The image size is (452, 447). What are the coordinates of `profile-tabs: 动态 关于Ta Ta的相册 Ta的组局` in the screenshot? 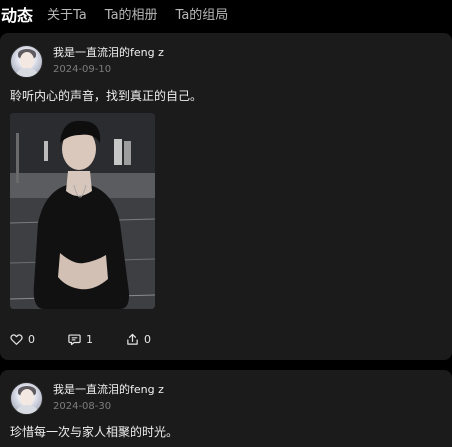 It's located at (226, 13).